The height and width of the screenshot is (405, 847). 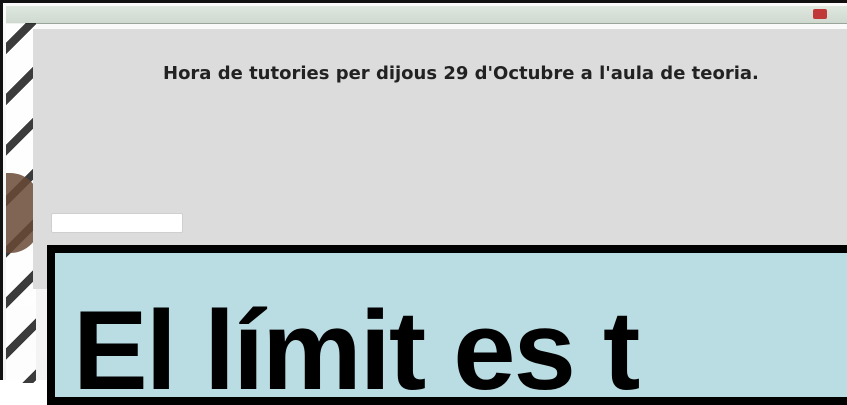 I want to click on close-icon, so click(x=820, y=14).